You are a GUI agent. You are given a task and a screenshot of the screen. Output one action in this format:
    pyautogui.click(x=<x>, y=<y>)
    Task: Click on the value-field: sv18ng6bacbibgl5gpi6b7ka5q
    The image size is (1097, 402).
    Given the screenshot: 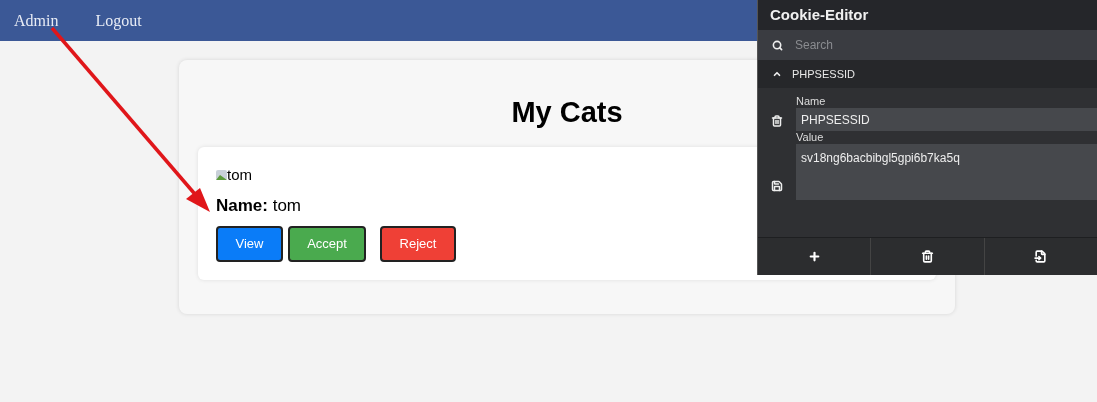 What is the action you would take?
    pyautogui.click(x=946, y=172)
    